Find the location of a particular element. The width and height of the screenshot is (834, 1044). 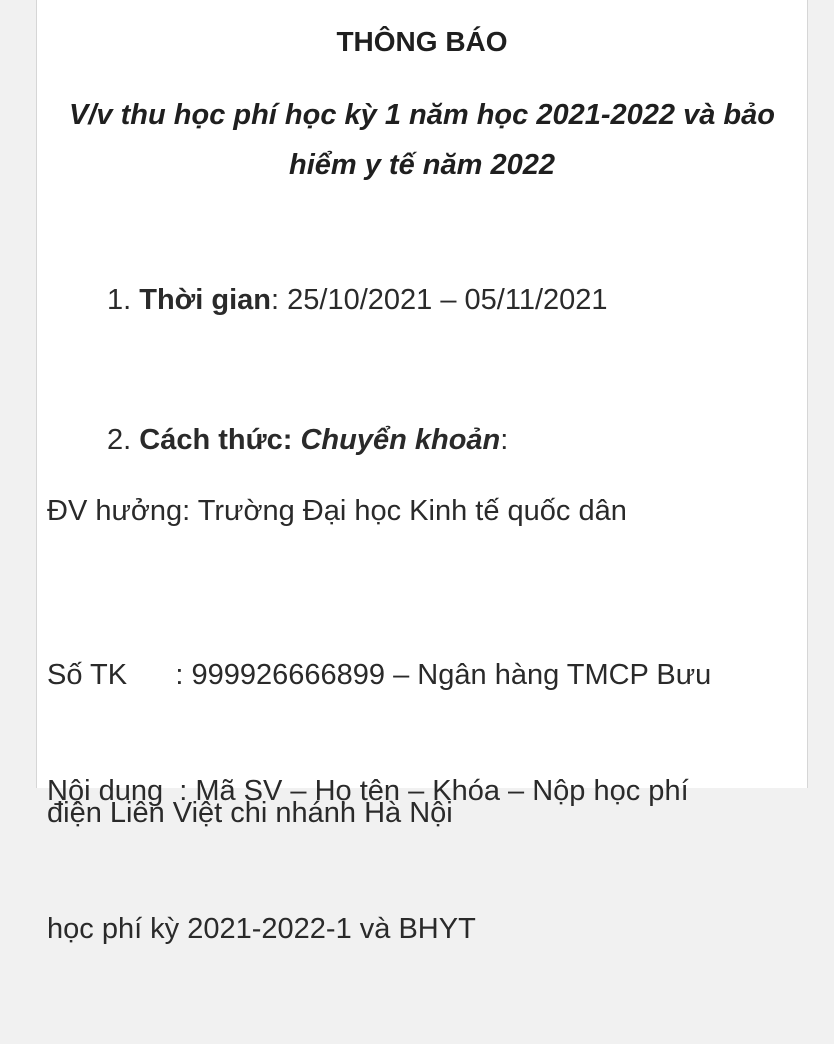

subtitle-line-2: hiểm y tế năm 2022 is located at coordinates (422, 165).